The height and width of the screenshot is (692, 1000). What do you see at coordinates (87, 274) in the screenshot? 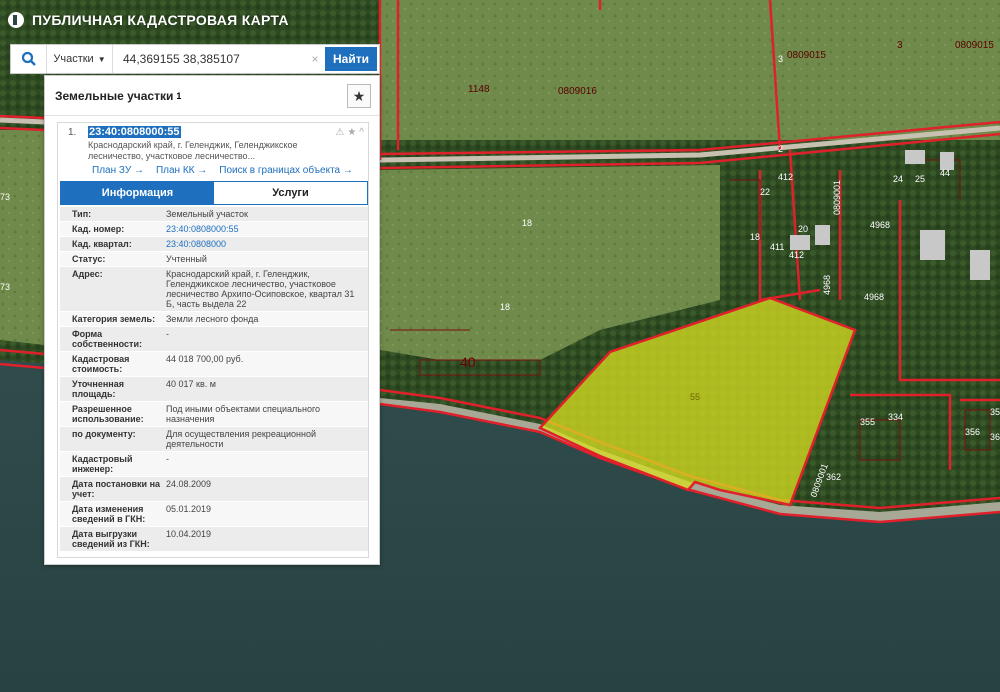
I see `info-key: Адрес:` at bounding box center [87, 274].